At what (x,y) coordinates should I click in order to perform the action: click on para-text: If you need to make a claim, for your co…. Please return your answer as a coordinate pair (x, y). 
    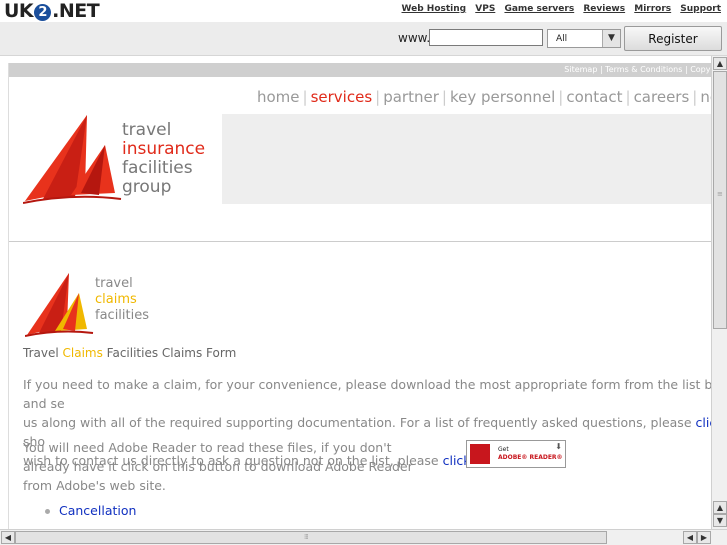
    Looking at the image, I should click on (375, 394).